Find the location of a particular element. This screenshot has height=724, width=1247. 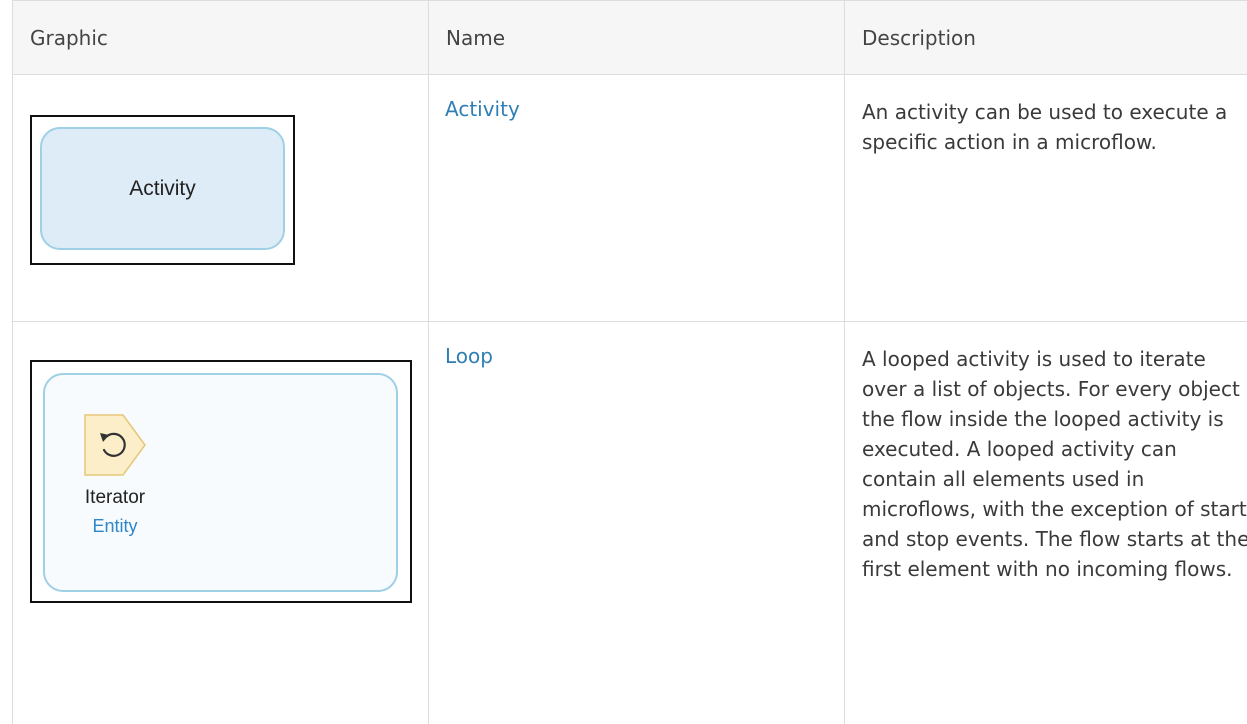

graphic-cell: Activity is located at coordinates (221, 198).